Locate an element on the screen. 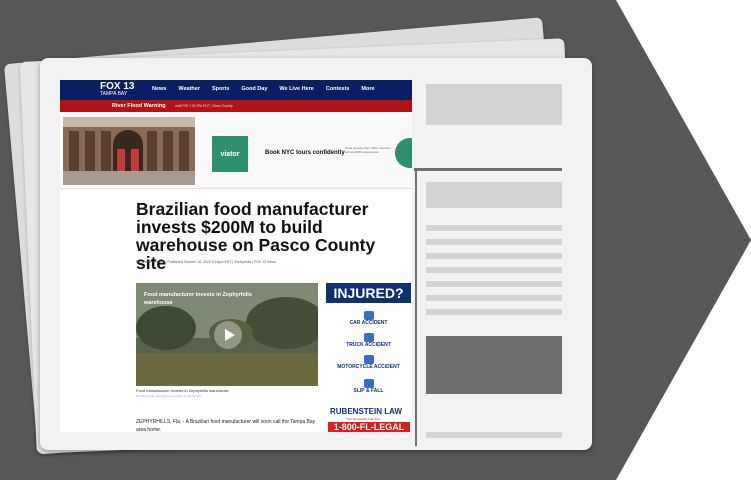 This screenshot has width=751, height=480. motorcycle-icon is located at coordinates (368, 359).